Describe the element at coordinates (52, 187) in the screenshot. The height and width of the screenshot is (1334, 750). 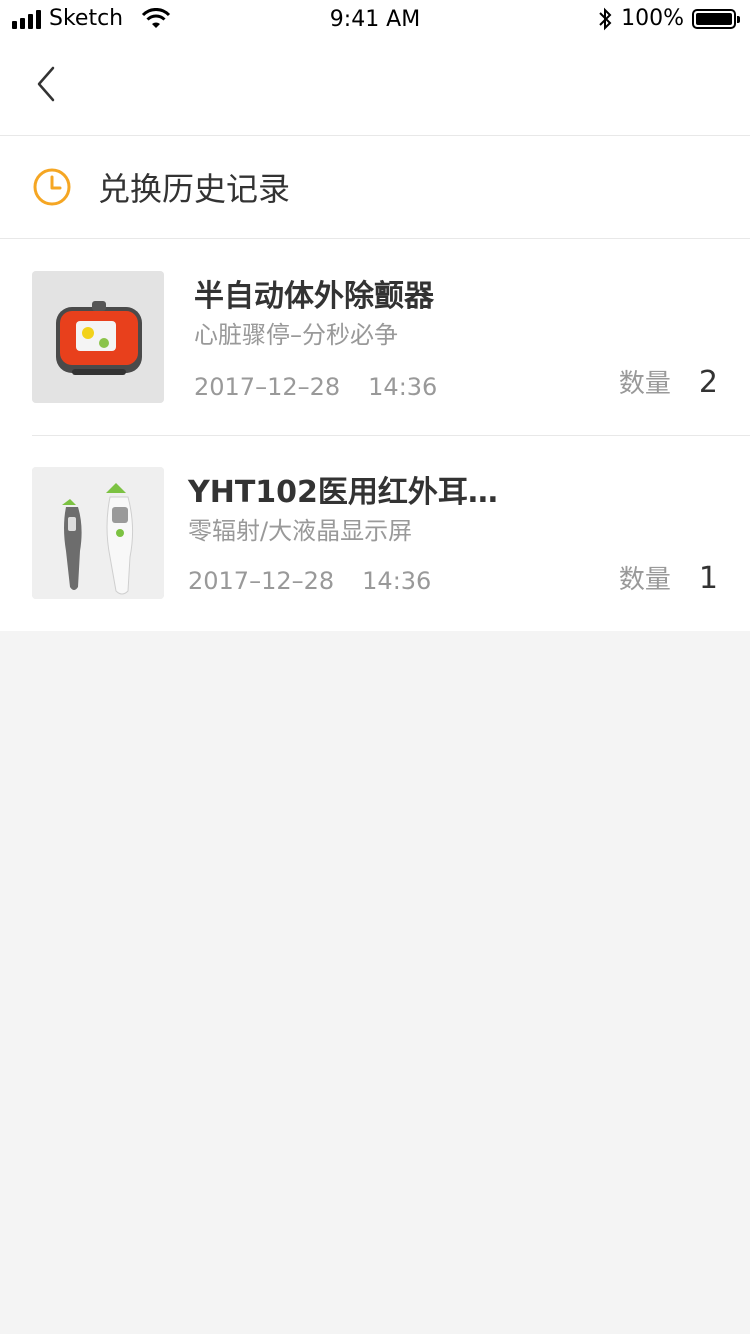
I see `clock-icon` at that location.